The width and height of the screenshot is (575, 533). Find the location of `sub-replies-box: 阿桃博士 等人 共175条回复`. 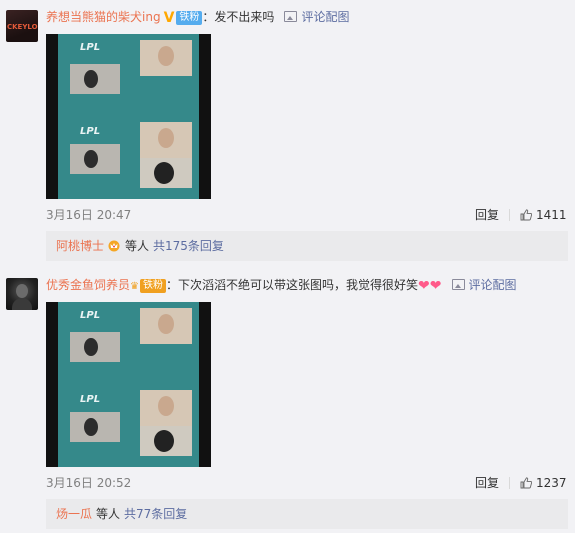

sub-replies-box: 阿桃博士 等人 共175条回复 is located at coordinates (307, 246).